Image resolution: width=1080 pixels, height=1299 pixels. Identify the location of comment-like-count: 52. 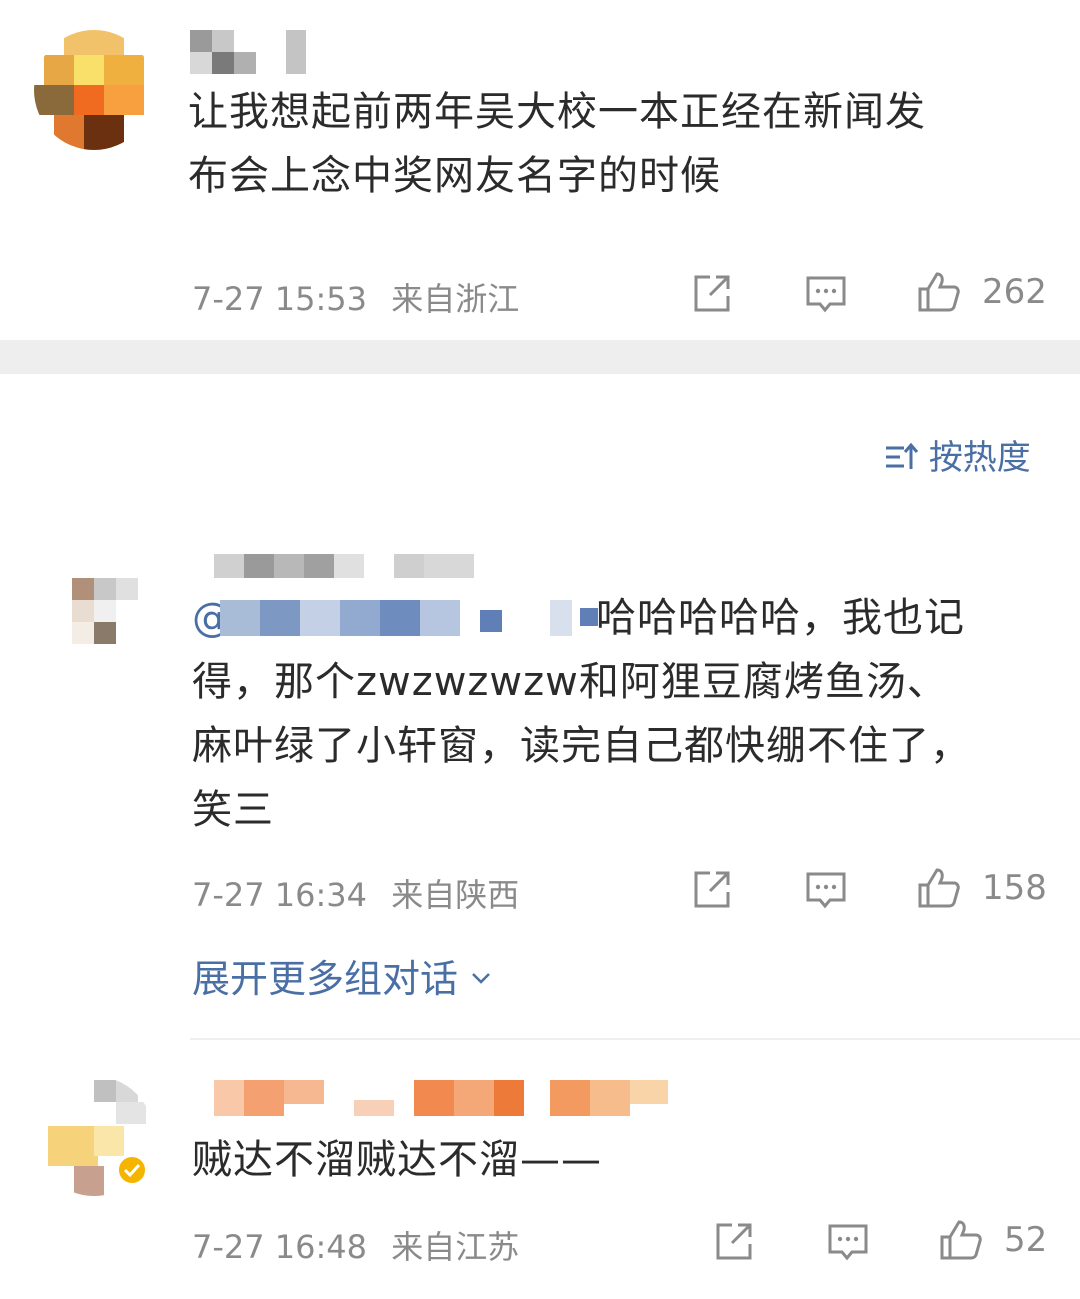
(1026, 1240).